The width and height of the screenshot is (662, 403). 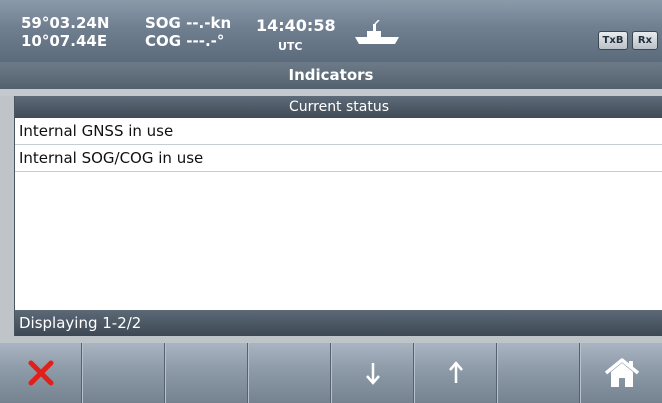 I want to click on longitude-value: 10°07.44E, so click(x=64, y=41).